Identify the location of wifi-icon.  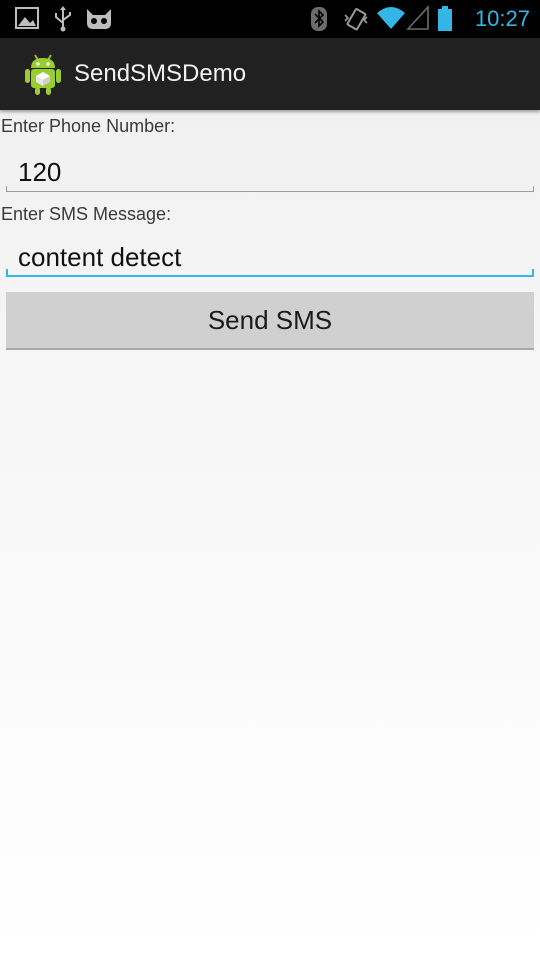
(391, 18).